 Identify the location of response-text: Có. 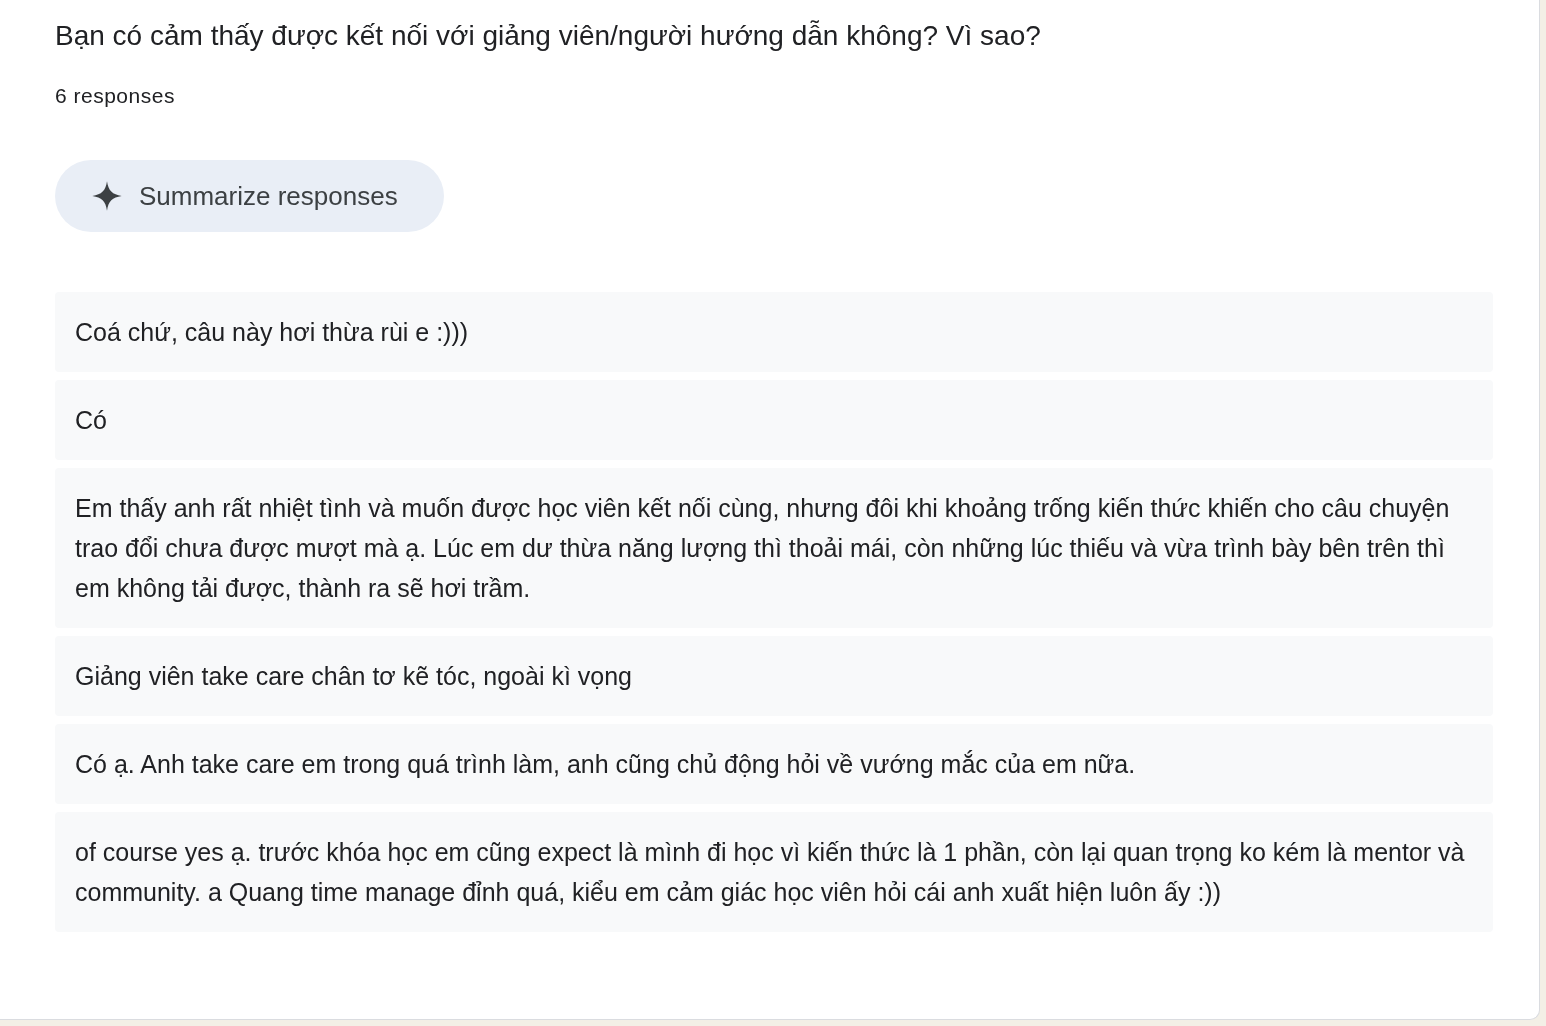
(774, 420).